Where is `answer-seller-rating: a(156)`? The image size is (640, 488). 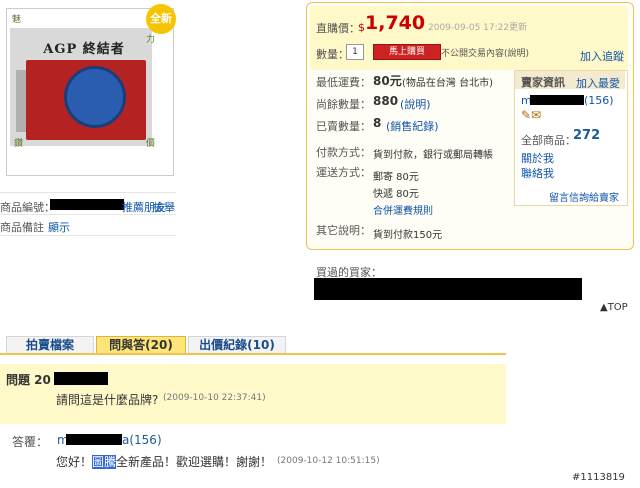
answer-seller-rating: a(156) is located at coordinates (142, 440).